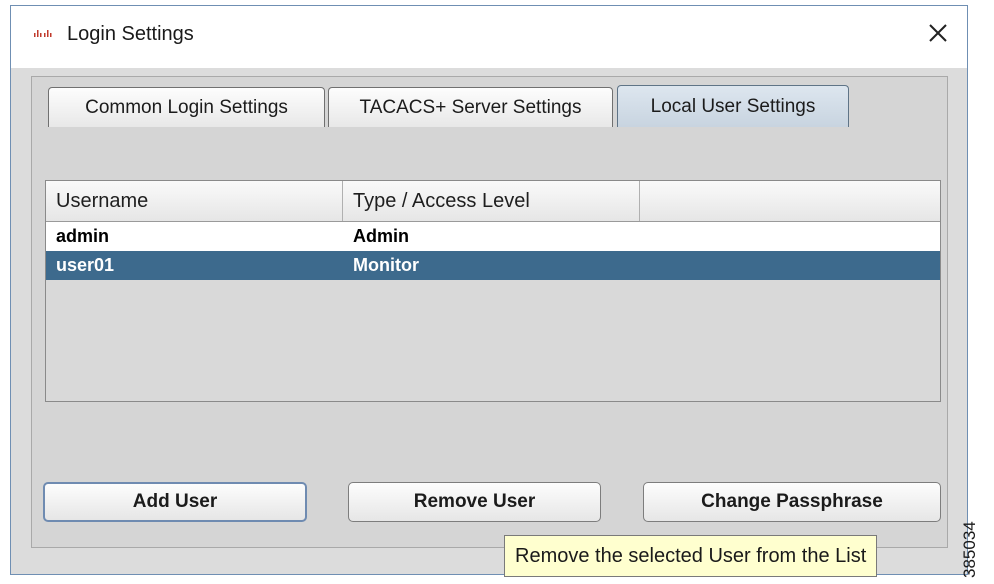  Describe the element at coordinates (194, 201) in the screenshot. I see `column-header-username: Username` at that location.